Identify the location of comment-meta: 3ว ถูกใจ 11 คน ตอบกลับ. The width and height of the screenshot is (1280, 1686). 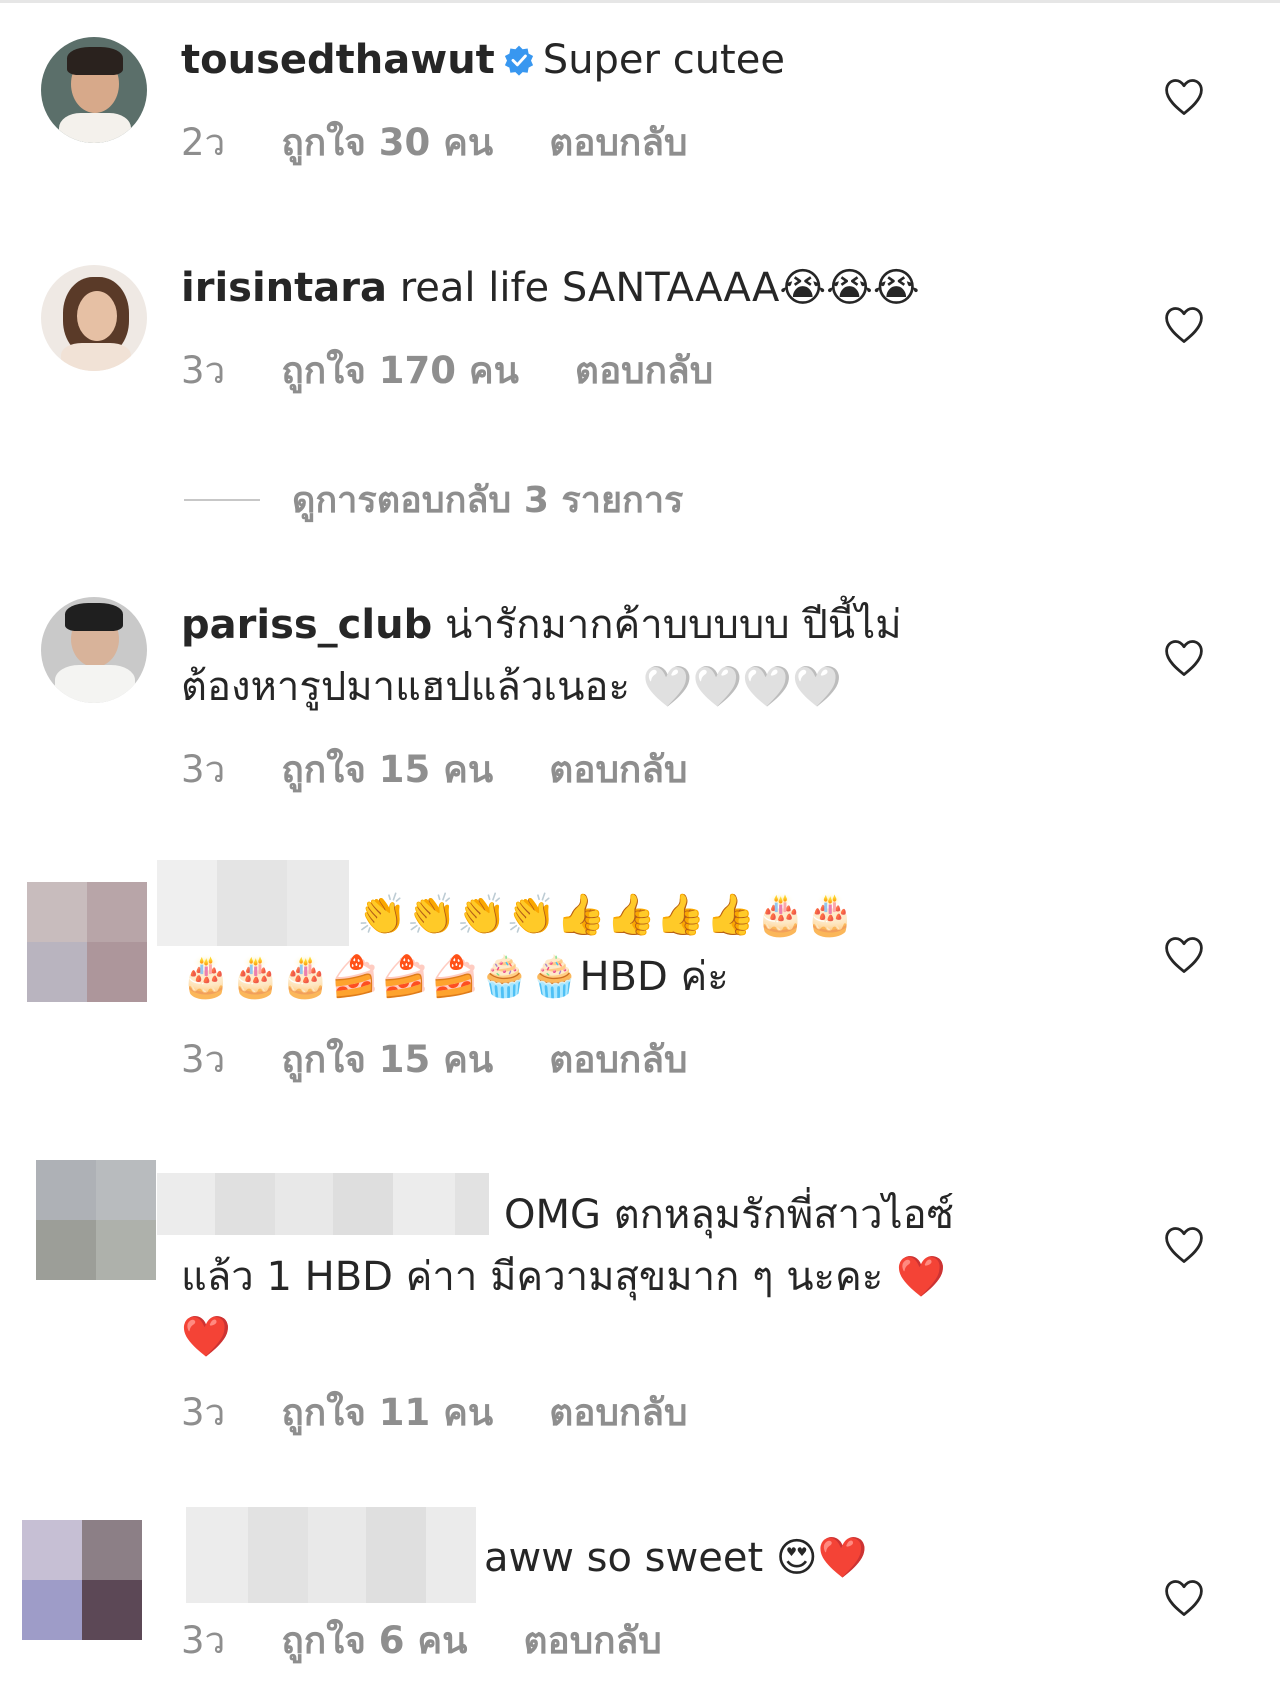
(434, 1412).